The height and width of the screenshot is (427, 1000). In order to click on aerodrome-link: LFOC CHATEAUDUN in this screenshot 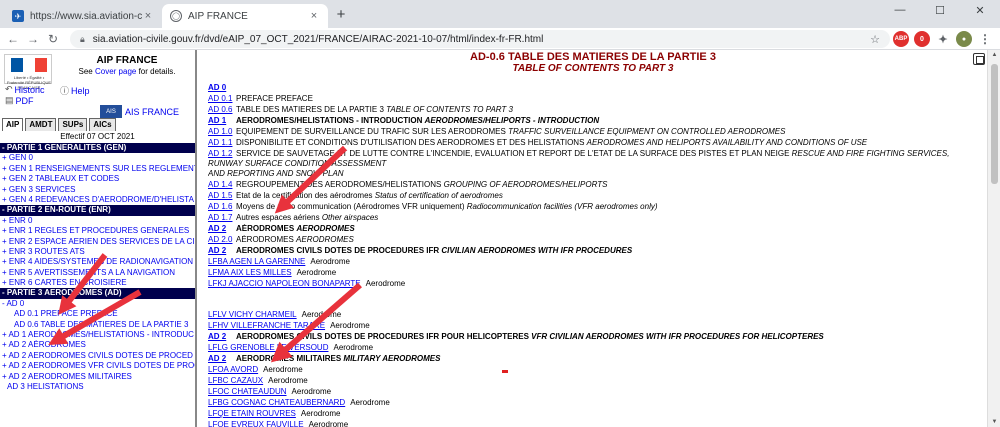, I will do `click(247, 391)`.